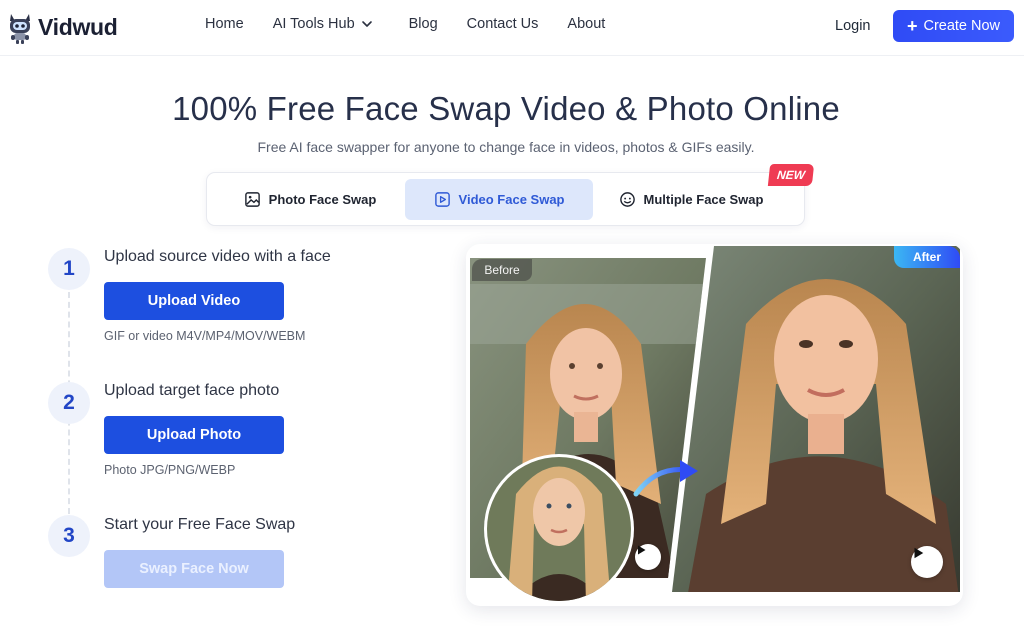 The image size is (1024, 626). I want to click on nav-home: Home, so click(224, 24).